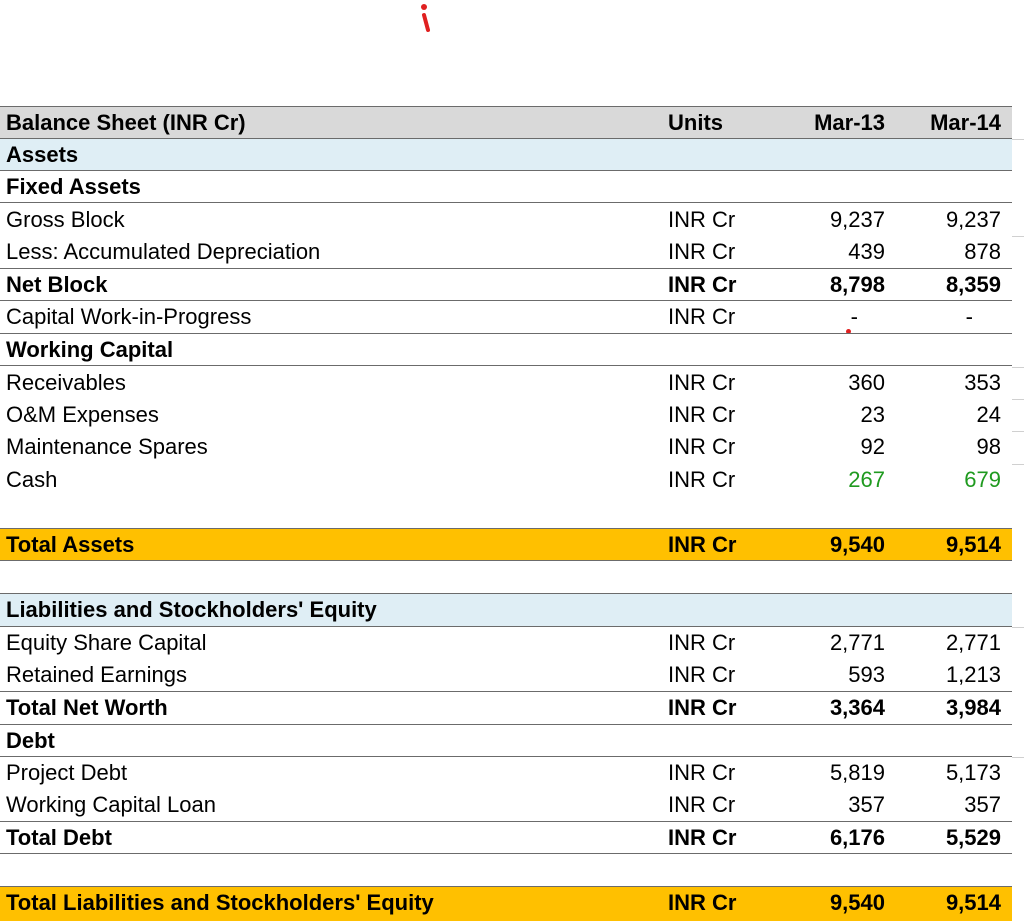 Image resolution: width=1024 pixels, height=921 pixels. What do you see at coordinates (973, 285) in the screenshot?
I see `value-mar14: 8,359` at bounding box center [973, 285].